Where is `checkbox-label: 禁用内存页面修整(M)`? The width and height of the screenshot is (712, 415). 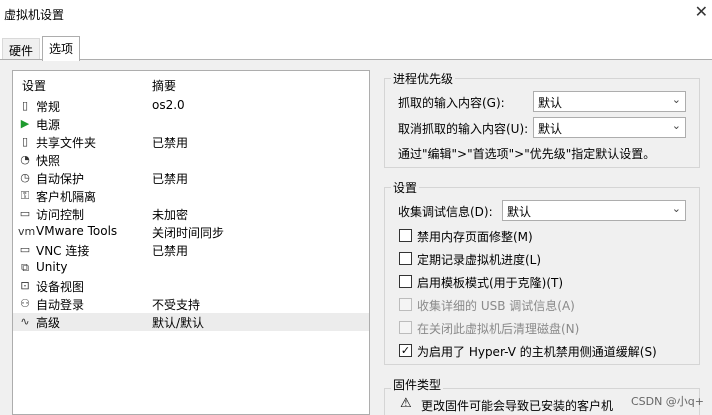 checkbox-label: 禁用内存页面修整(M) is located at coordinates (475, 237).